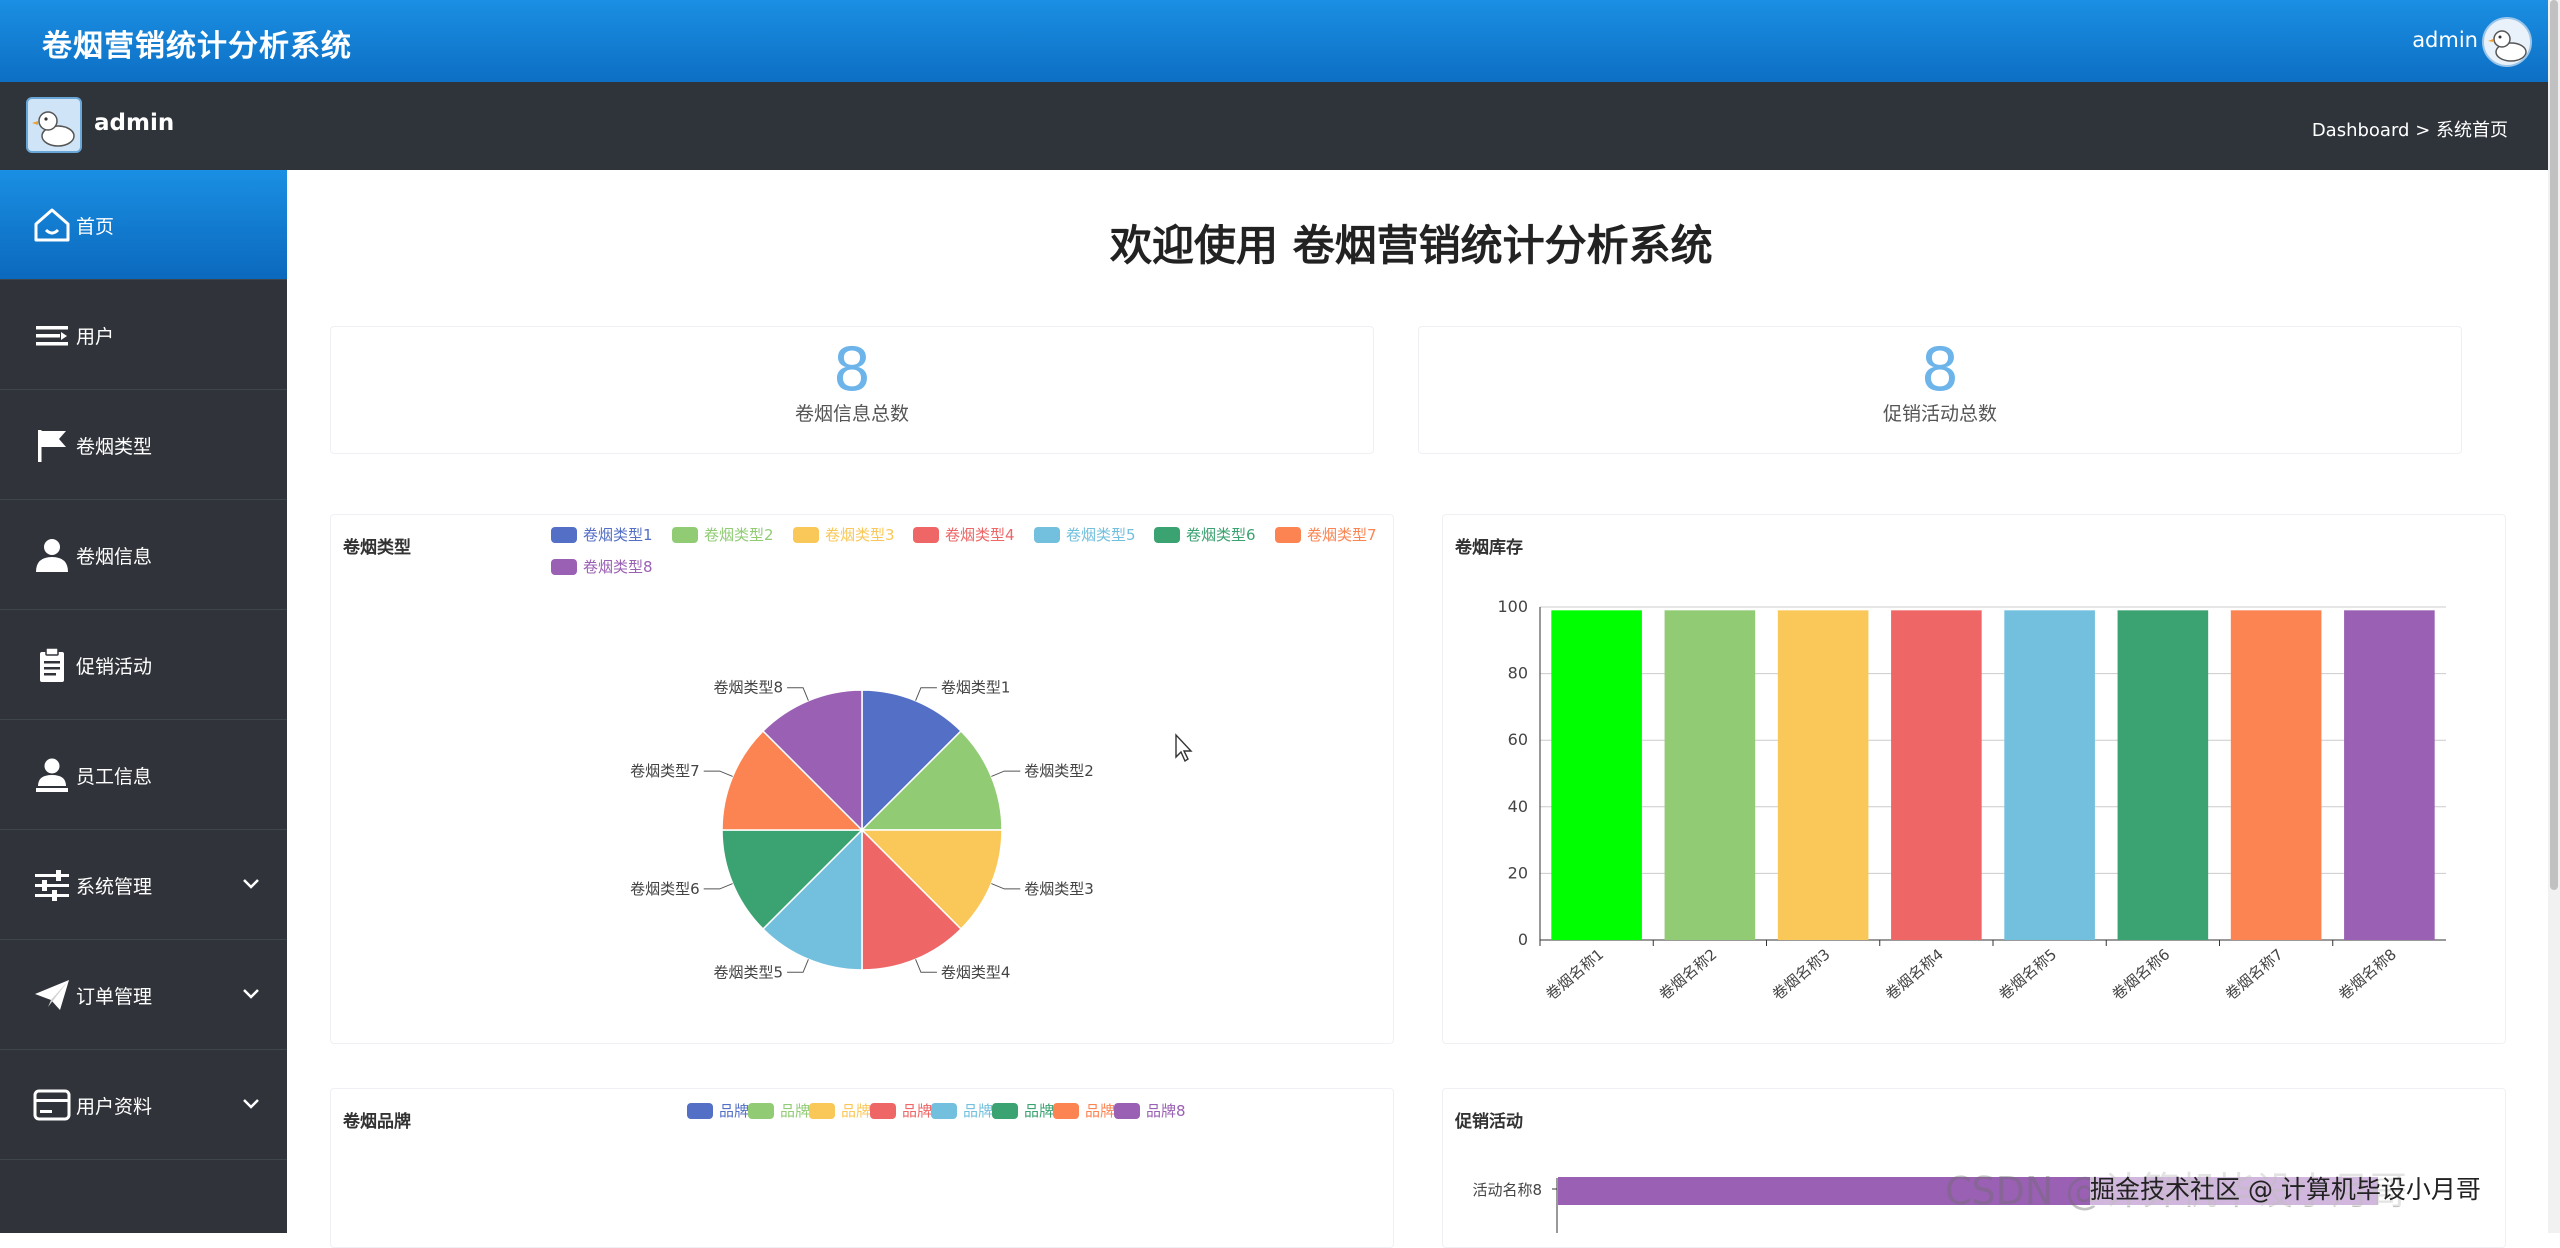  What do you see at coordinates (665, 889) in the screenshot?
I see `pie-slice-label: 卷烟类型6` at bounding box center [665, 889].